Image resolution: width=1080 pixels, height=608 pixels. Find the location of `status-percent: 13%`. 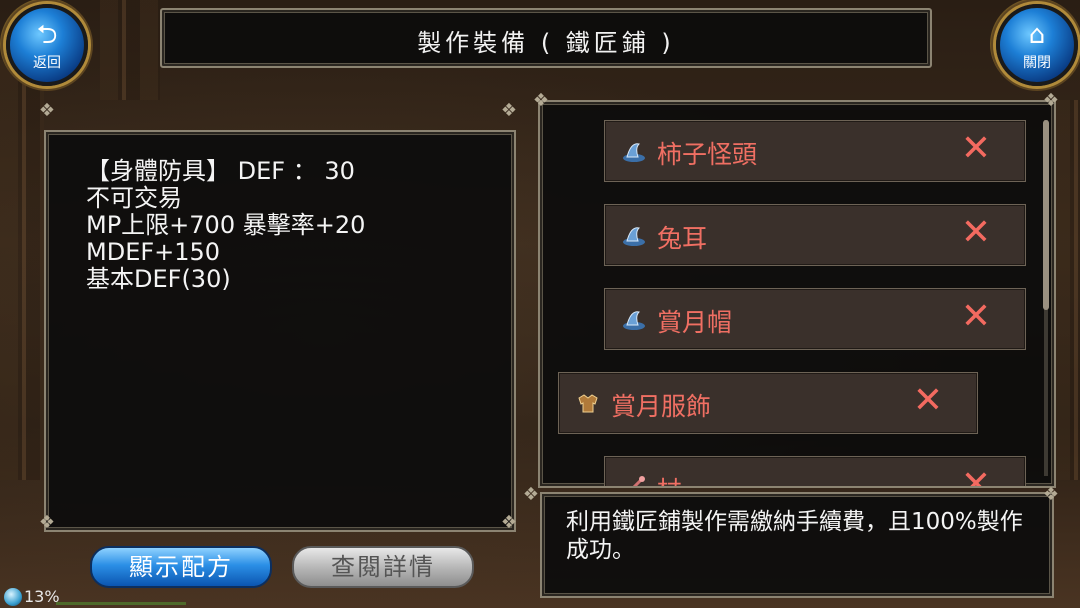

status-percent: 13% is located at coordinates (42, 596).